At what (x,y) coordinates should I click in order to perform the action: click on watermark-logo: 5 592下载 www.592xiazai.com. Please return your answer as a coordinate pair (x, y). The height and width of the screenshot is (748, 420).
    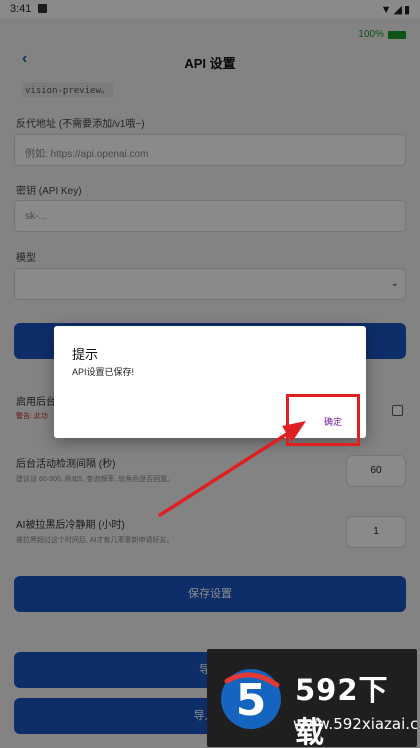
    Looking at the image, I should click on (312, 698).